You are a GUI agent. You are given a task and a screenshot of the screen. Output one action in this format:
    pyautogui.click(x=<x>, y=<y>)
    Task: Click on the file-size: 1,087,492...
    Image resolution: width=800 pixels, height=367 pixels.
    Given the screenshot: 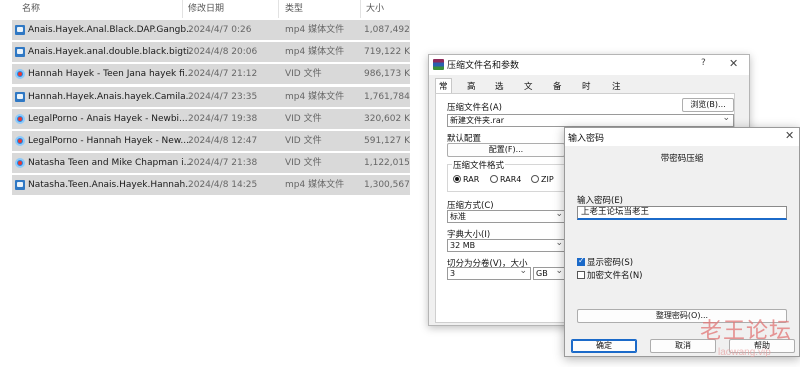 What is the action you would take?
    pyautogui.click(x=387, y=30)
    